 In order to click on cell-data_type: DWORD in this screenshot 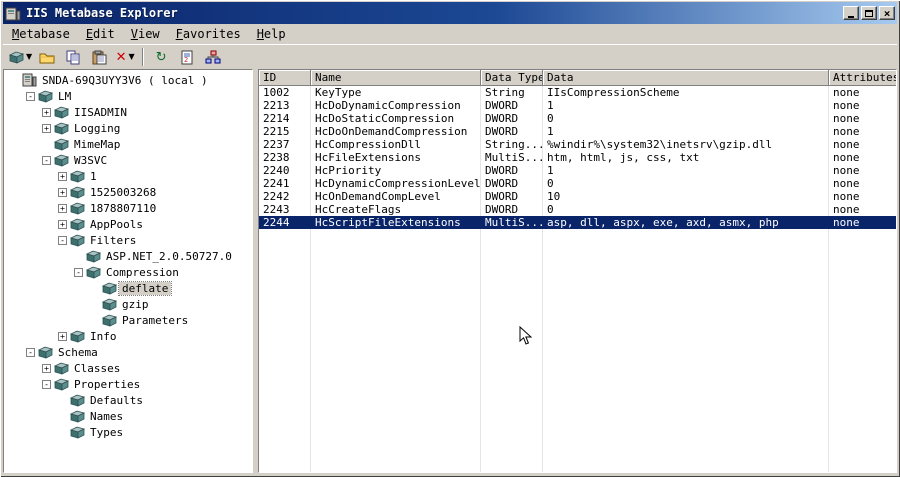, I will do `click(502, 183)`.